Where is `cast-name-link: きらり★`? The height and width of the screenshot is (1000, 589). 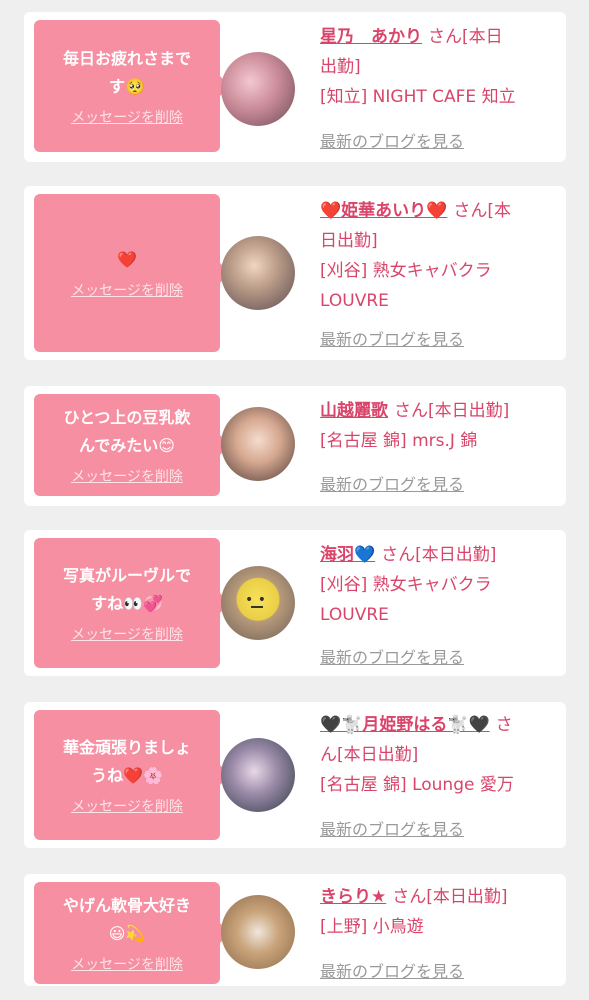
cast-name-link: きらり★ is located at coordinates (353, 897).